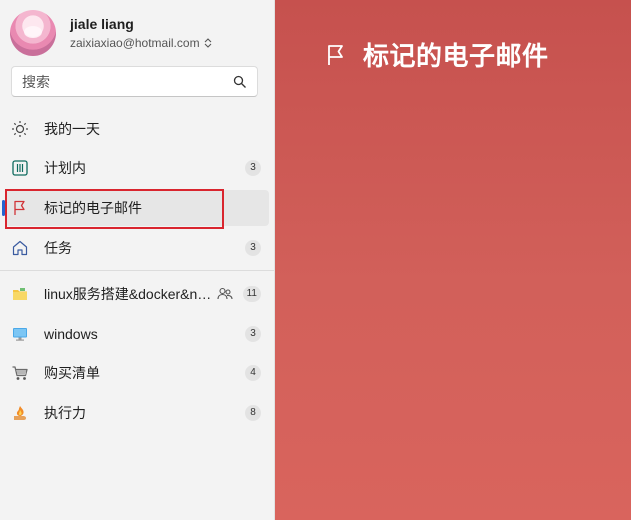 The width and height of the screenshot is (631, 520). Describe the element at coordinates (58, 248) in the screenshot. I see `nav-label-tasks: 任务` at that location.